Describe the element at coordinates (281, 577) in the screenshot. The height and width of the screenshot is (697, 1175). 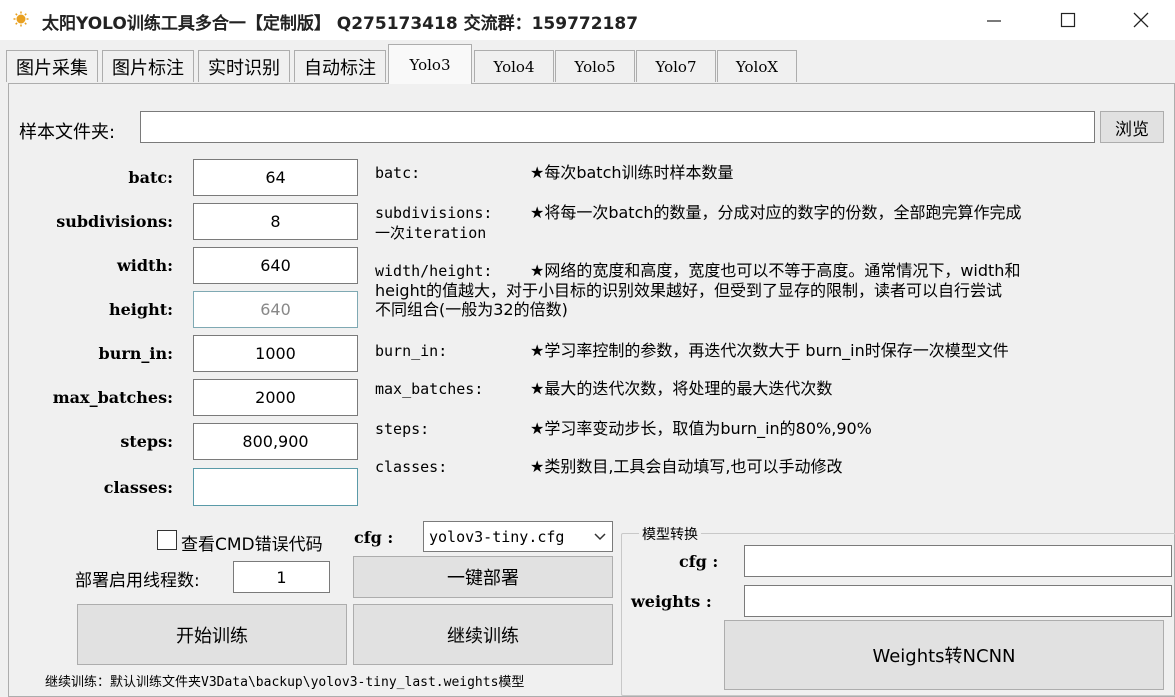
I see `threads-input: 1` at that location.